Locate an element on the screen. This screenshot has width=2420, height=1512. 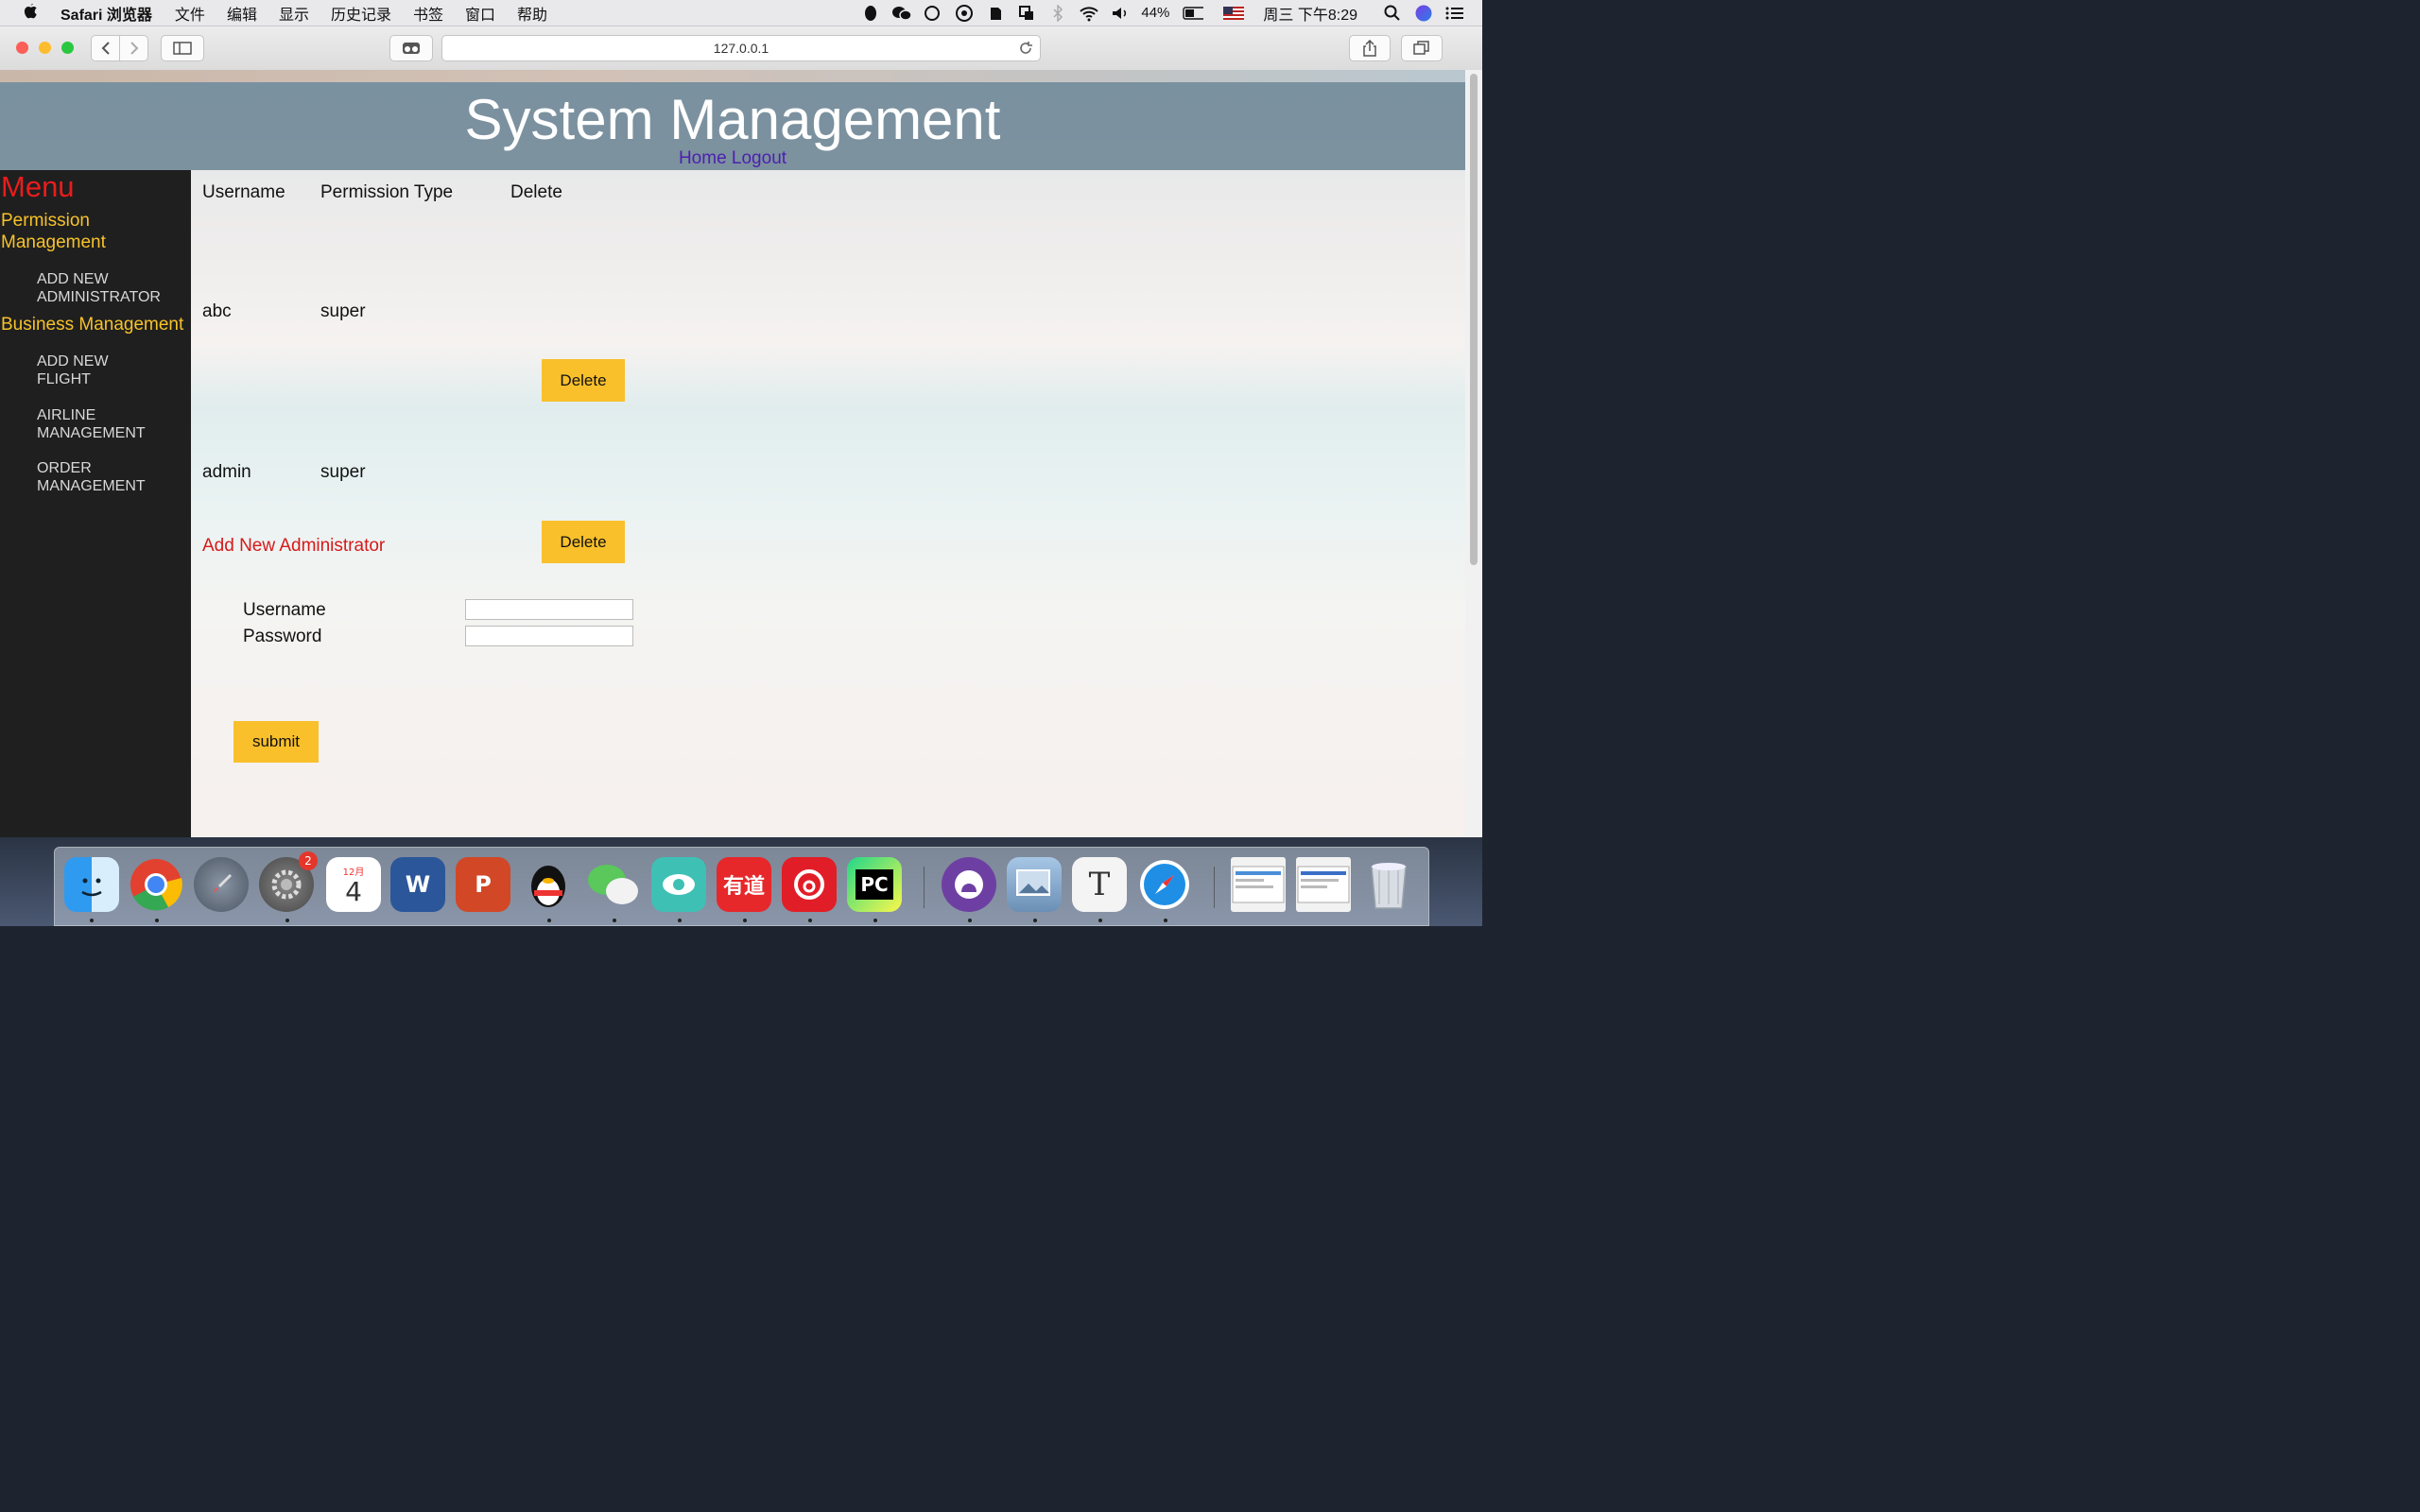
show-tabs-button is located at coordinates (1422, 48).